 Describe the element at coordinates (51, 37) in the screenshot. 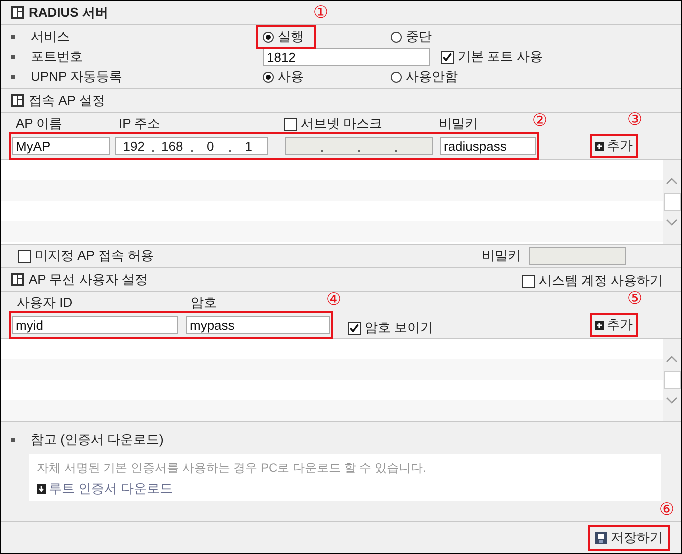

I see `field-label: 서비스` at that location.